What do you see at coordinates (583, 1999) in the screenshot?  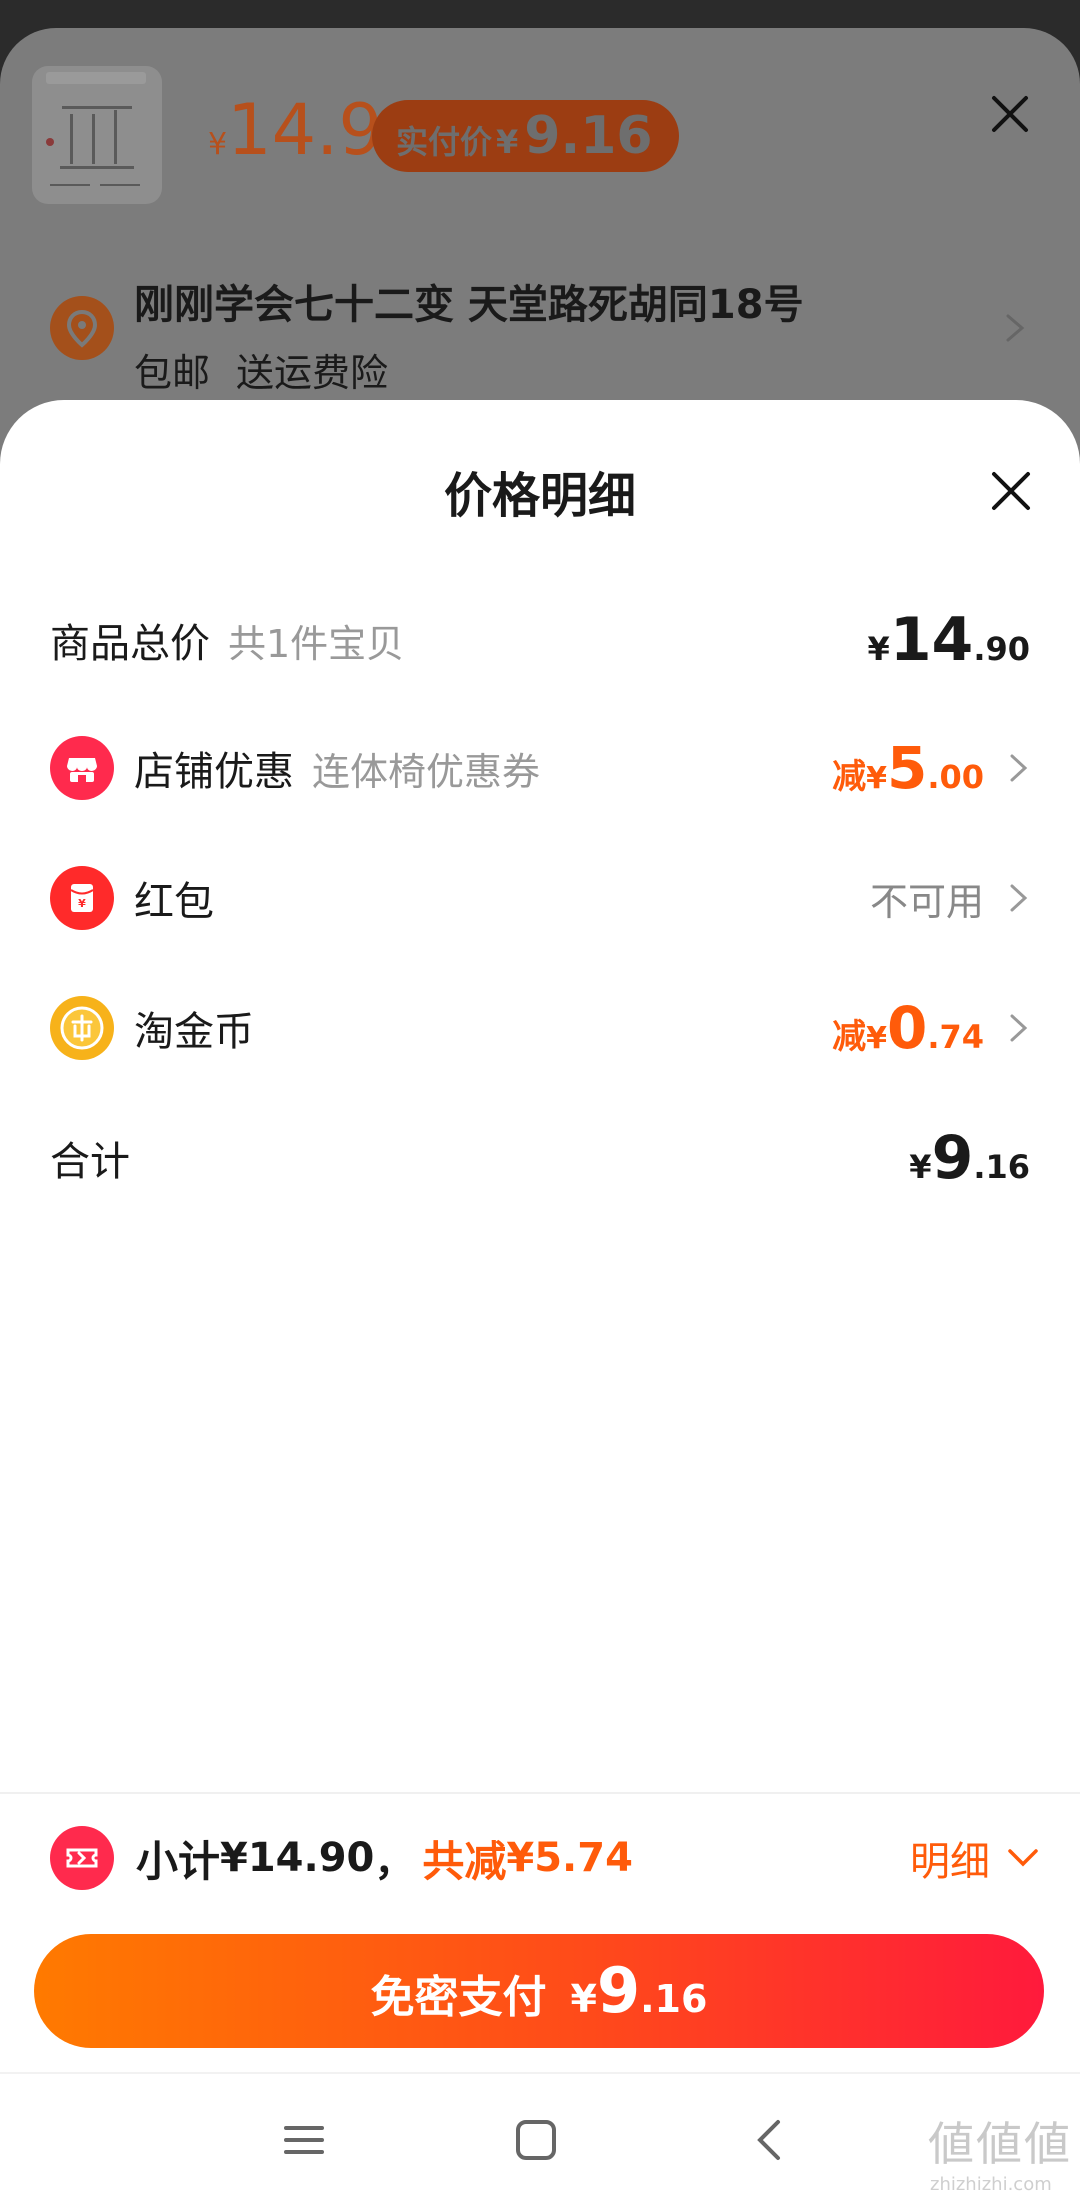 I see `pay-currency: ¥` at bounding box center [583, 1999].